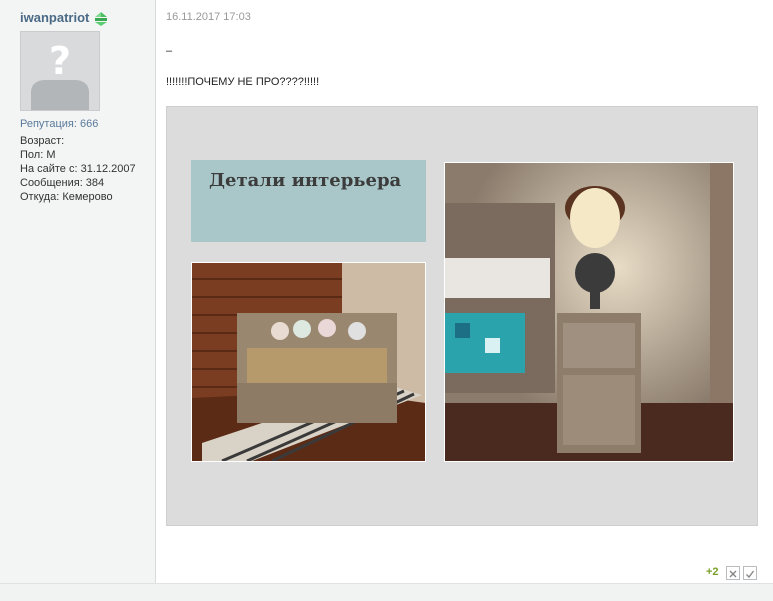 The height and width of the screenshot is (601, 773). Describe the element at coordinates (169, 51) in the screenshot. I see `post-dash: –` at that location.